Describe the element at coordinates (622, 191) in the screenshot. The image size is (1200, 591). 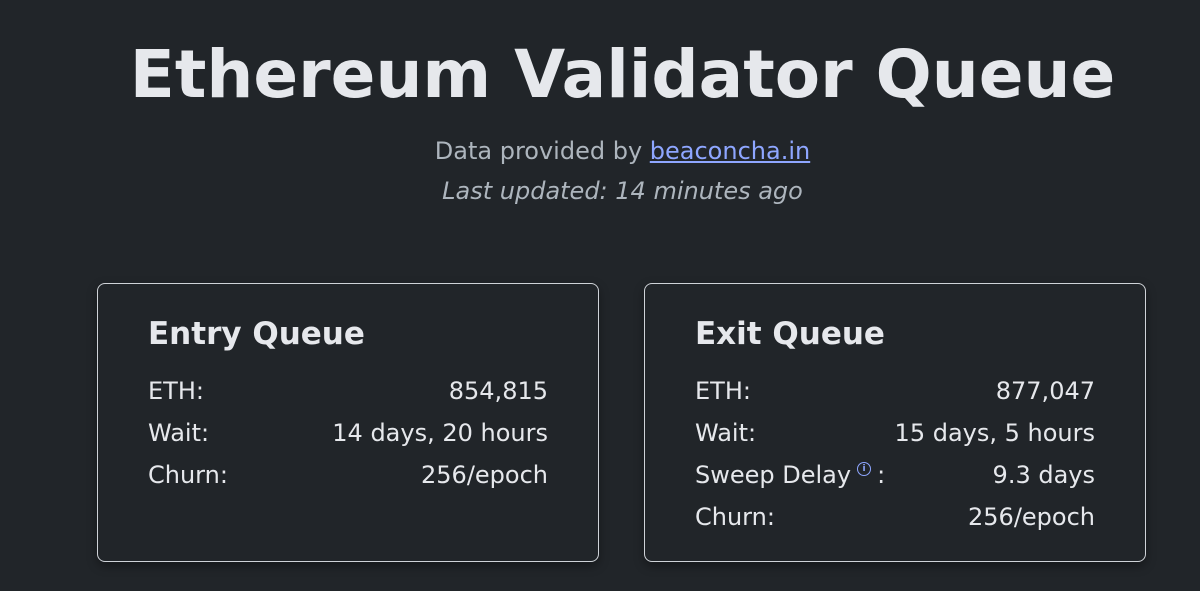
I see `last-updated-text: Last updated: 14 minutes ago` at that location.